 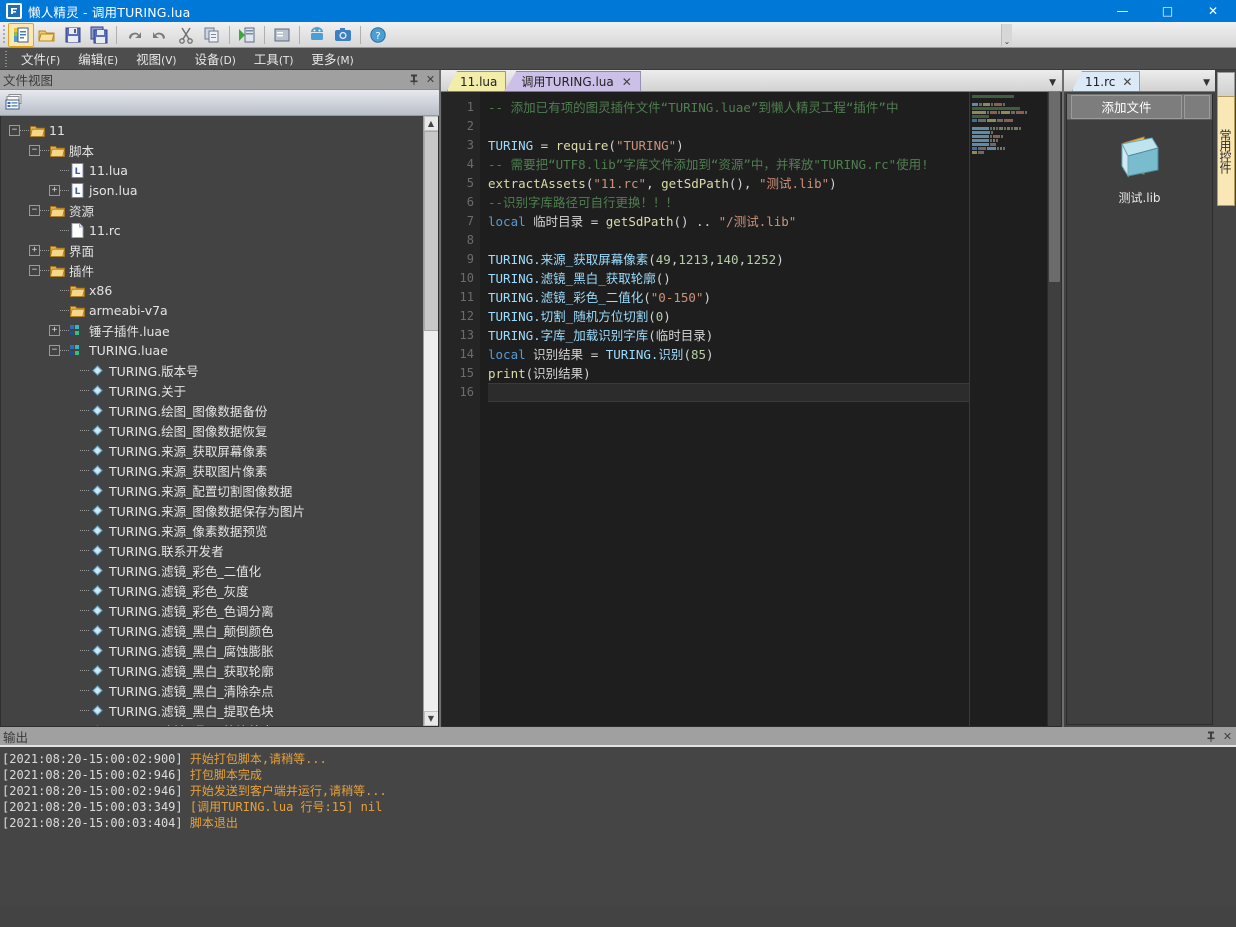 I want to click on menu-item-file: 文件(F), so click(x=40, y=58).